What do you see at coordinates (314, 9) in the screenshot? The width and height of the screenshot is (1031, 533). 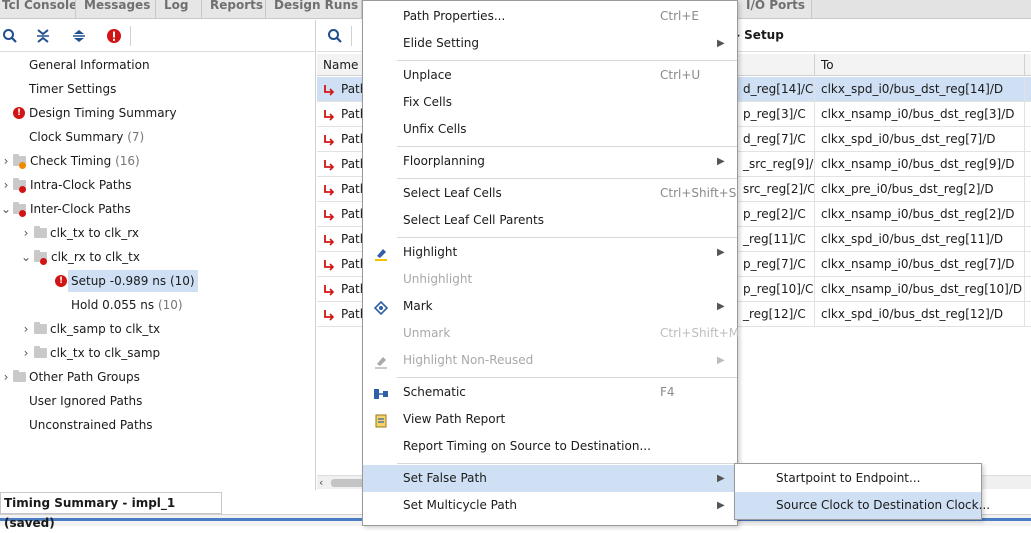 I see `tab-design-runs: Design Runs` at bounding box center [314, 9].